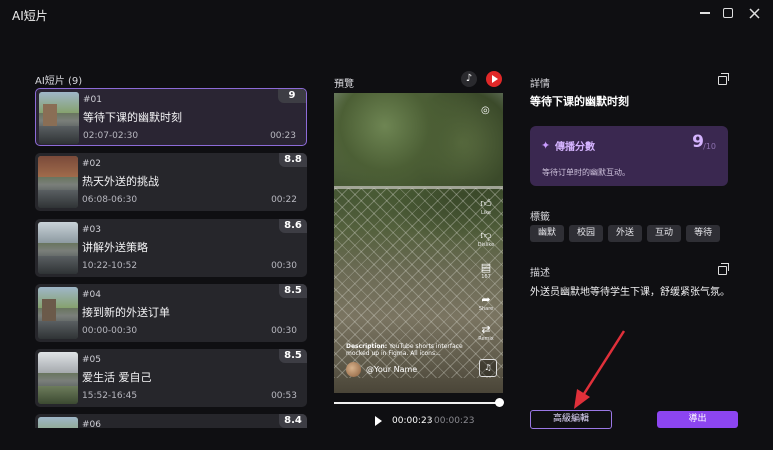  What do you see at coordinates (412, 421) in the screenshot?
I see `current-time: 00:00:23` at bounding box center [412, 421].